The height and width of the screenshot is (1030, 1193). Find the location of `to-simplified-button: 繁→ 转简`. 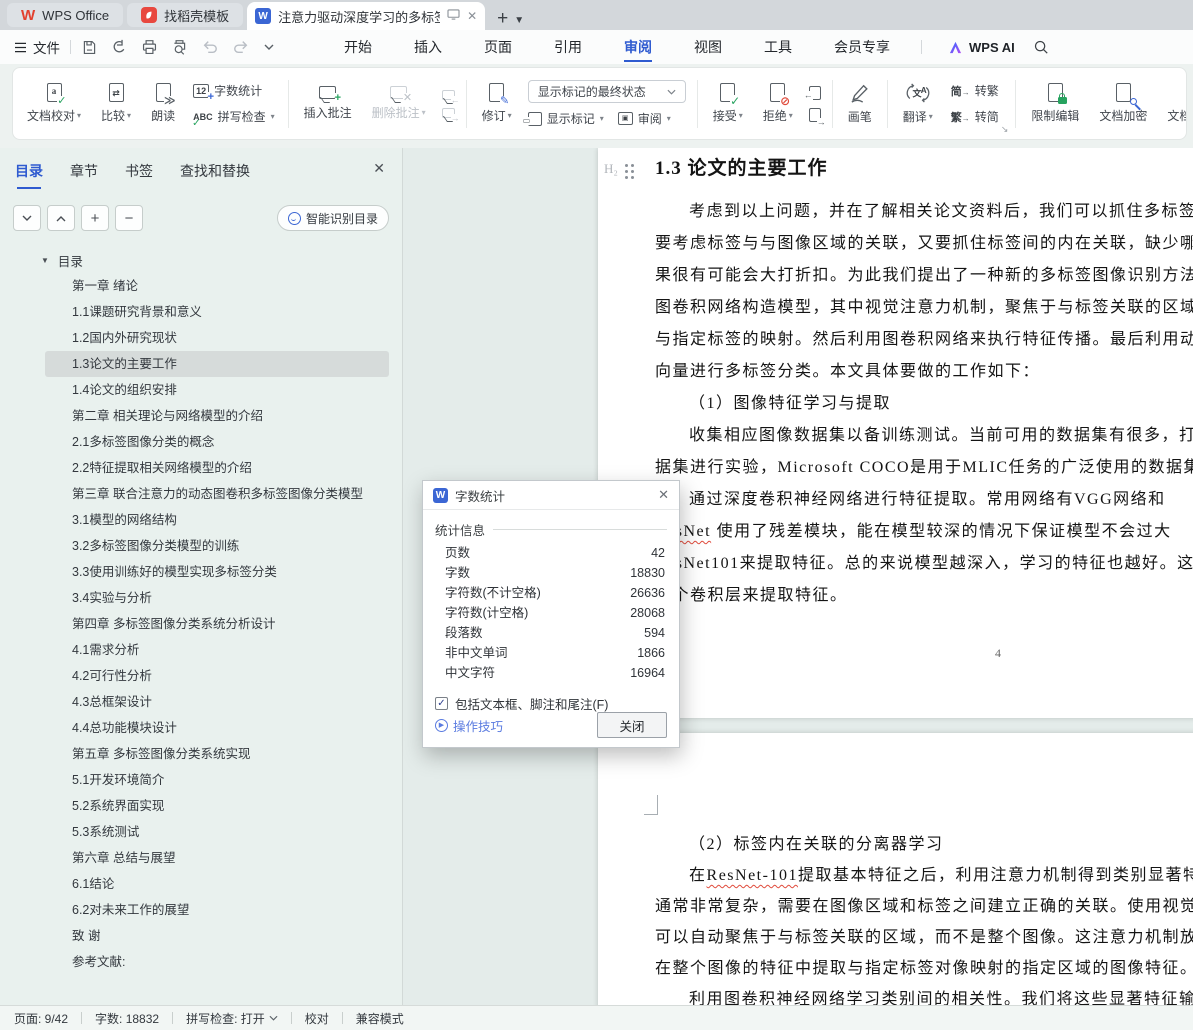

to-simplified-button: 繁→ 转简 is located at coordinates (975, 116).